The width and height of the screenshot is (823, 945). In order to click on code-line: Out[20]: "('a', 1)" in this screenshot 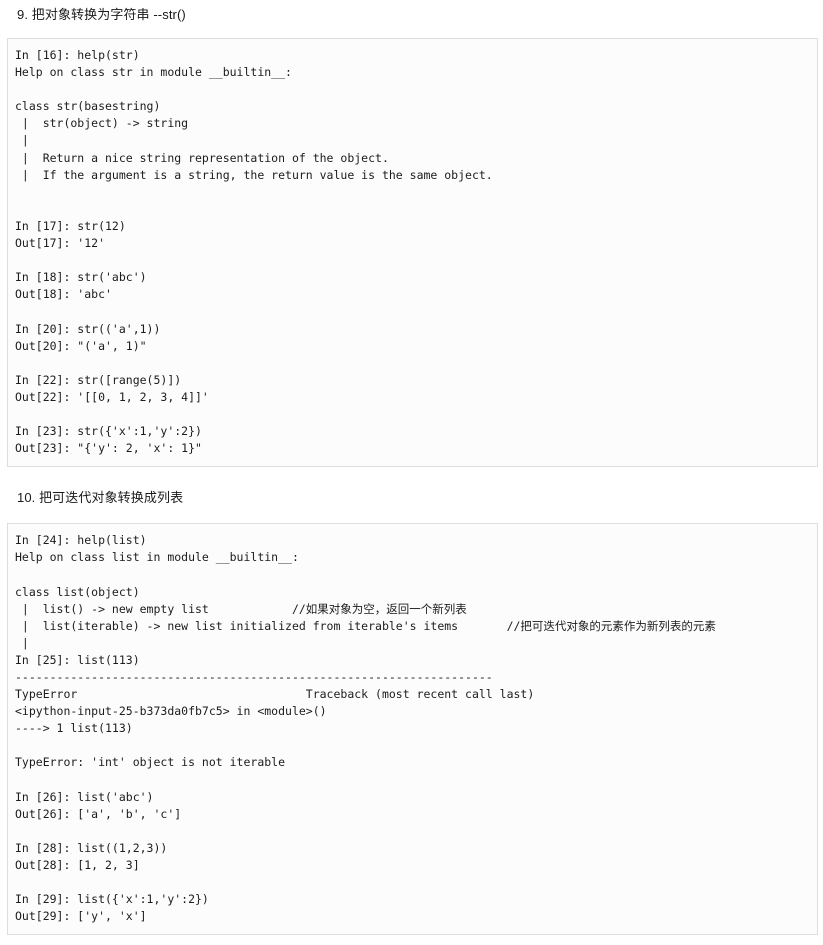, I will do `click(81, 345)`.